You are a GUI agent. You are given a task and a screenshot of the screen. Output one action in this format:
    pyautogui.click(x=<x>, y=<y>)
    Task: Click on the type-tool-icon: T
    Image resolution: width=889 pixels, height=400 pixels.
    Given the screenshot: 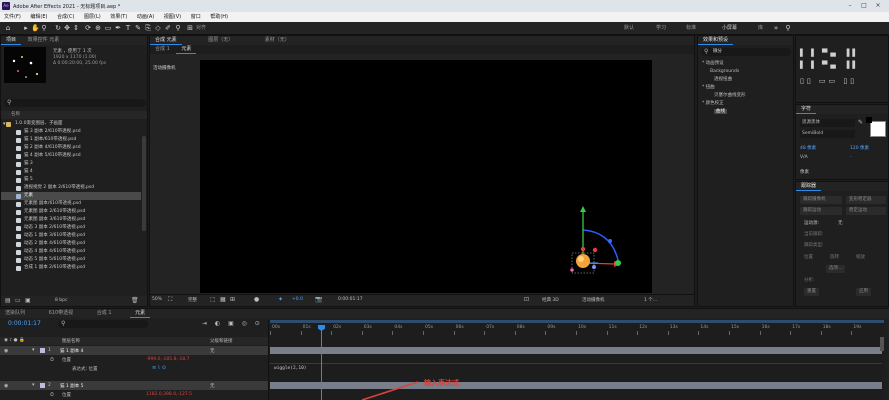 What is the action you would take?
    pyautogui.click(x=128, y=28)
    